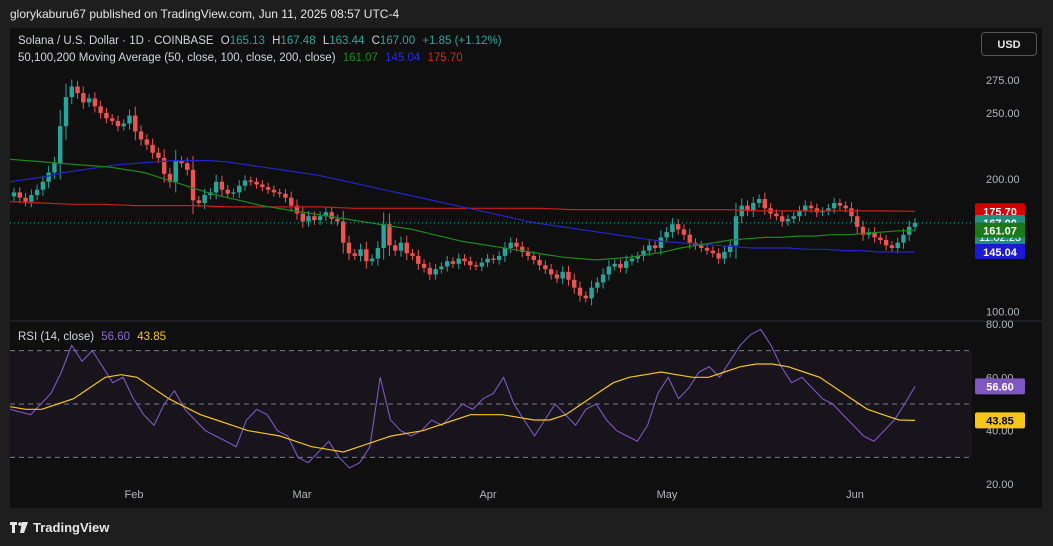  What do you see at coordinates (1003, 114) in the screenshot?
I see `price-axis-tick: 250.00` at bounding box center [1003, 114].